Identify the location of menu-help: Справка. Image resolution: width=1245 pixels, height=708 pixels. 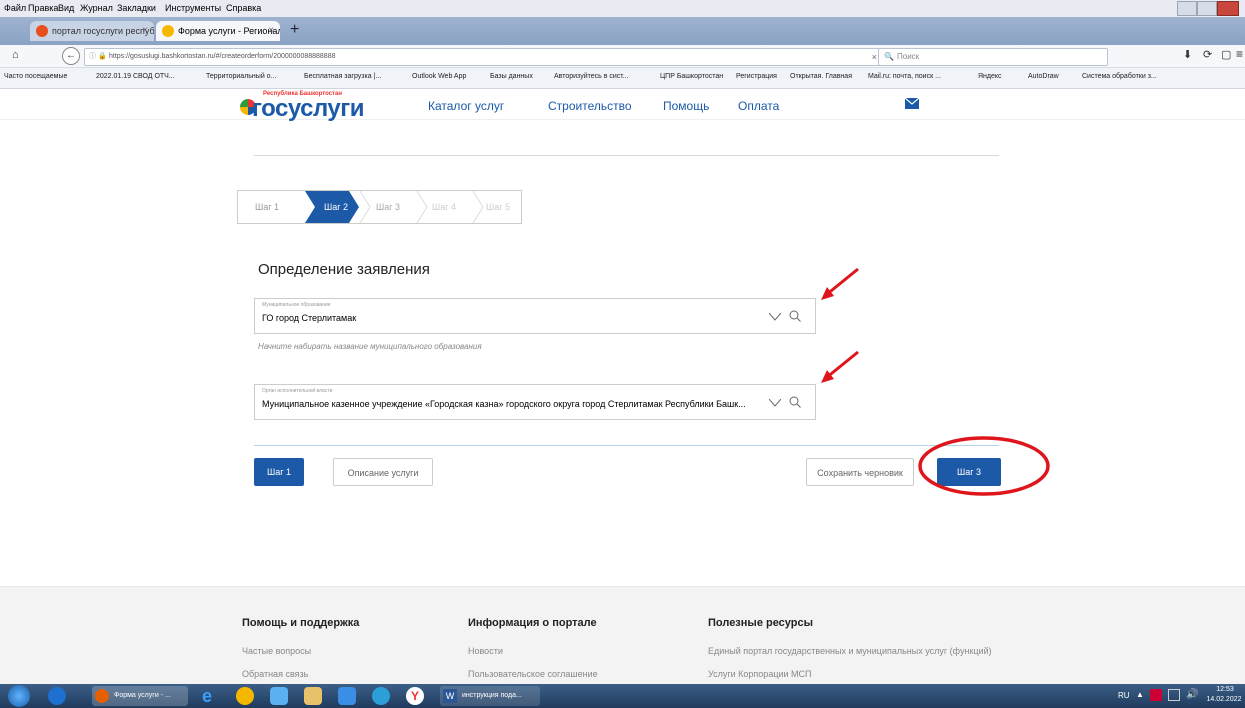
(243, 8).